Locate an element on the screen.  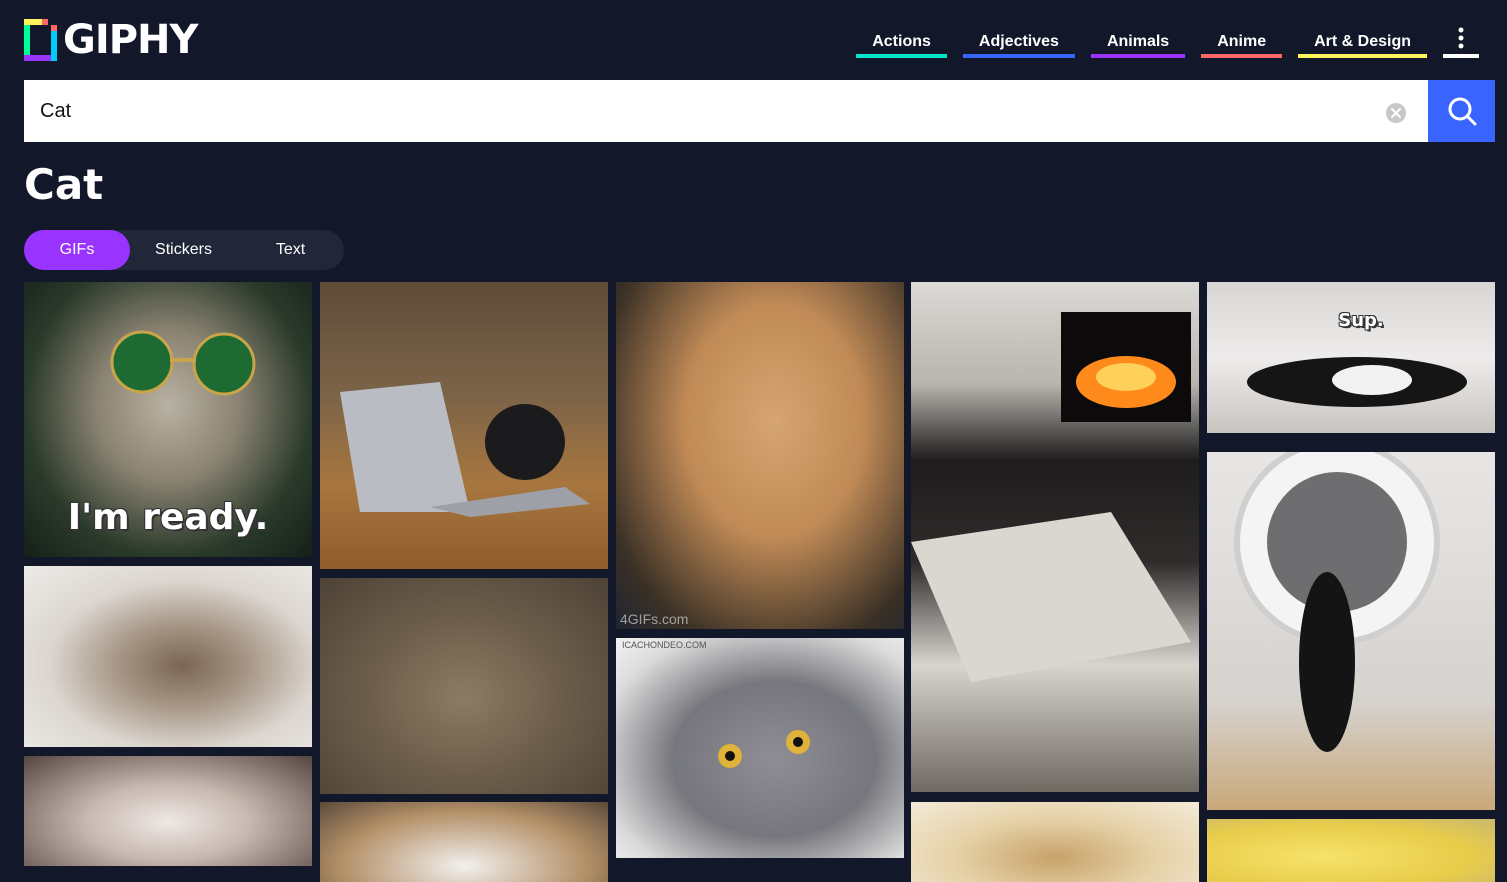
tab-stickers: Stickers is located at coordinates (183, 250).